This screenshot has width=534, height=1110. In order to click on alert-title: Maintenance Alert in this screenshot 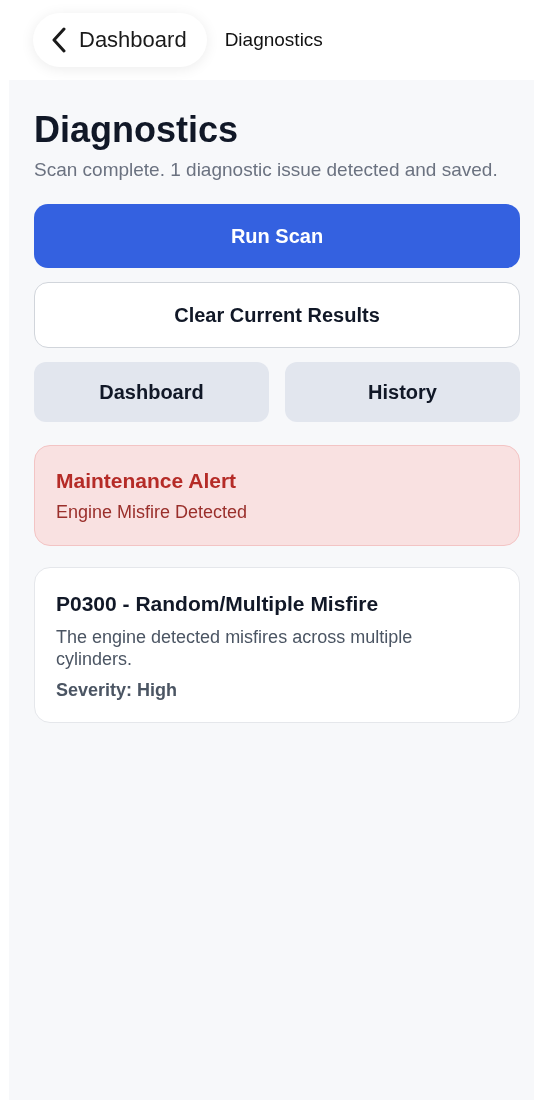, I will do `click(147, 481)`.